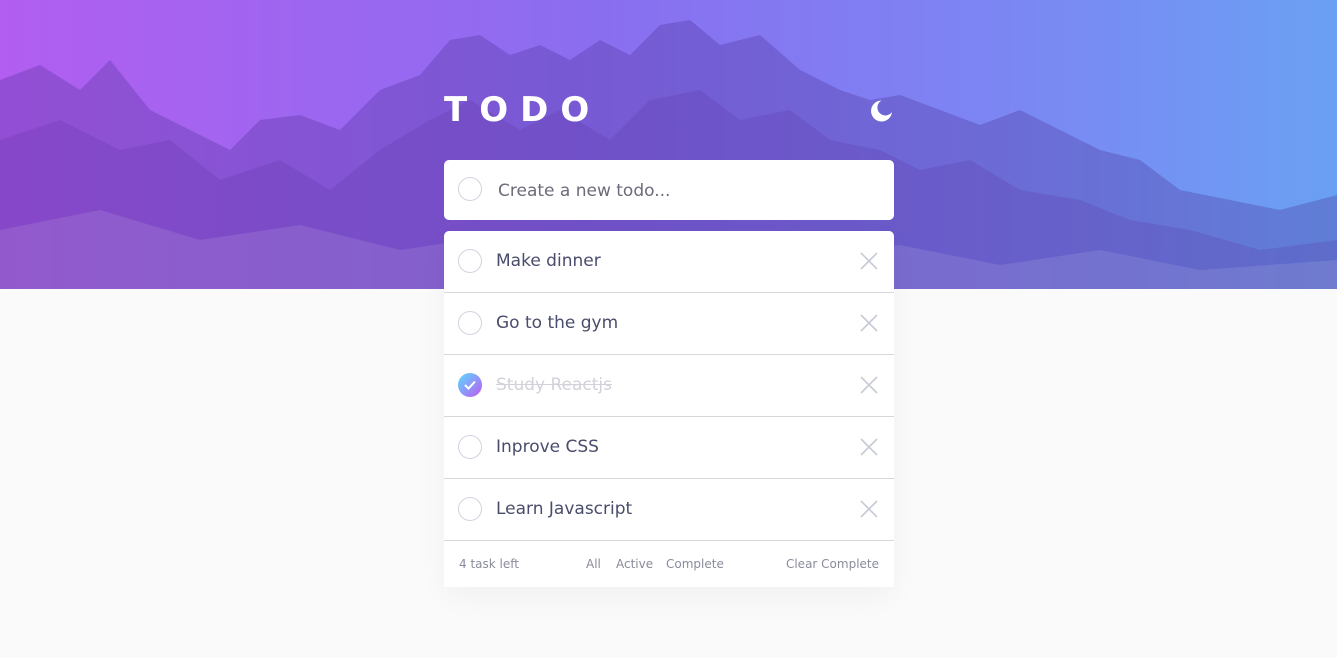  What do you see at coordinates (669, 112) in the screenshot?
I see `app-header: TODO` at bounding box center [669, 112].